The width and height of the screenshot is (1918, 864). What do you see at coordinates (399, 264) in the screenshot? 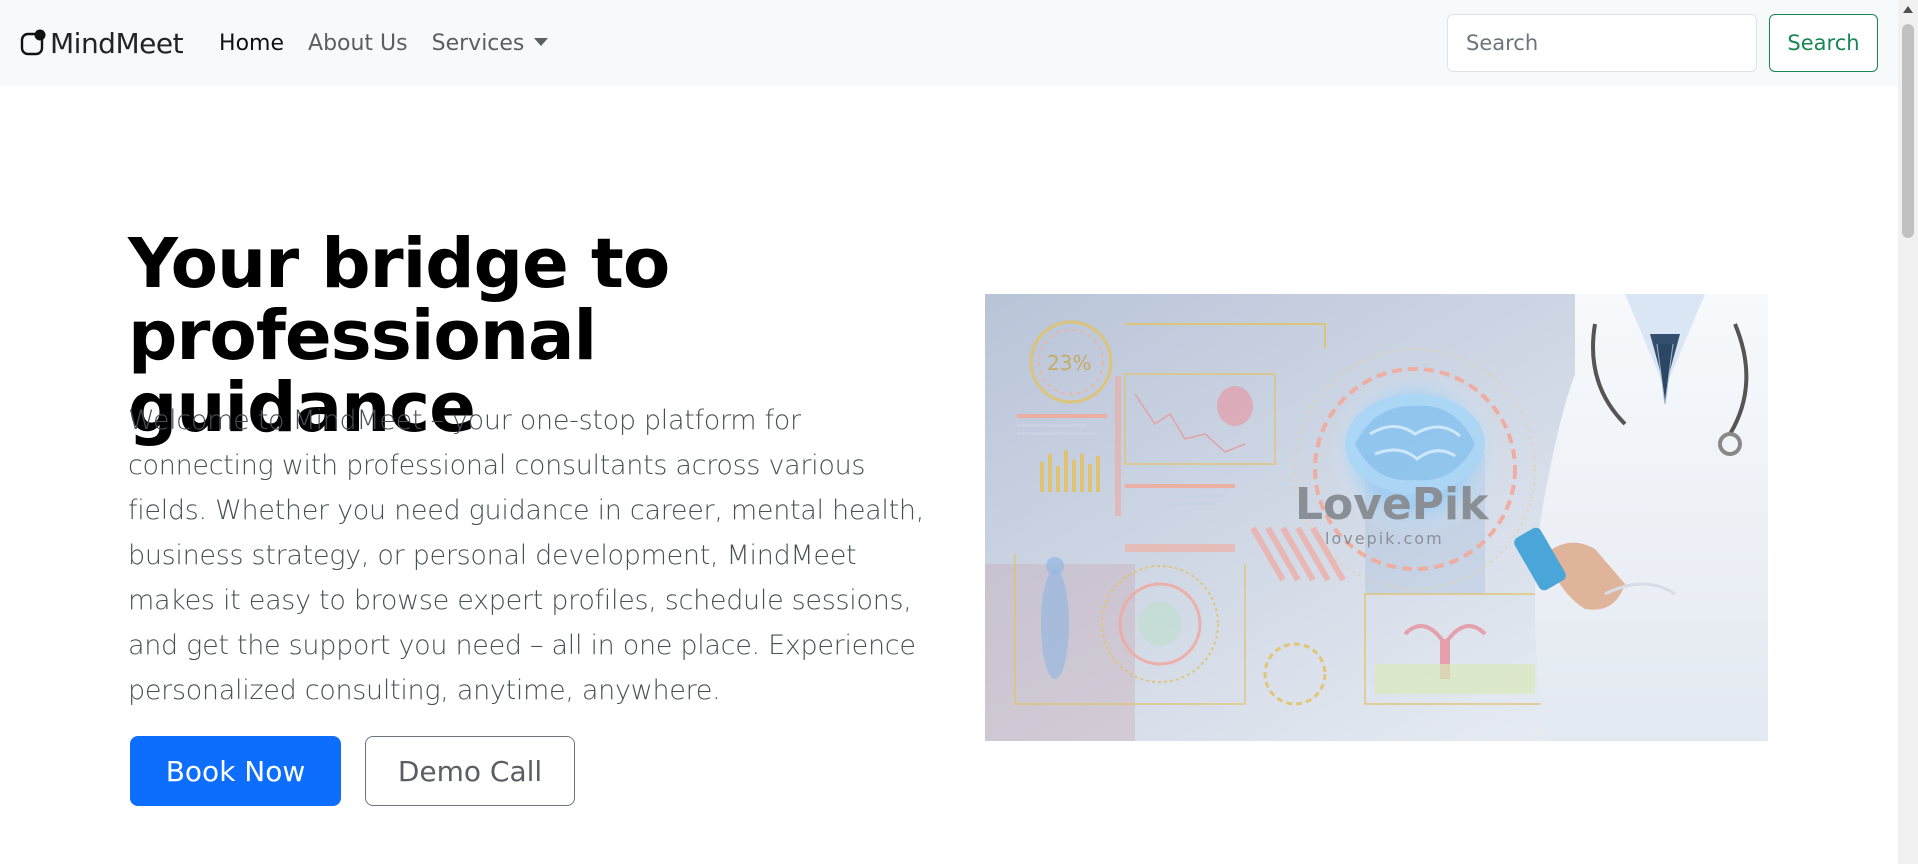
I see `hero-title-line1: Your bridge to` at bounding box center [399, 264].